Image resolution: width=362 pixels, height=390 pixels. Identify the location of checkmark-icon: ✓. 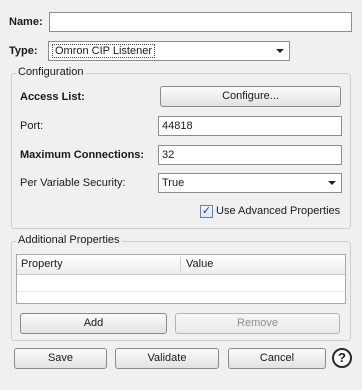
(206, 211).